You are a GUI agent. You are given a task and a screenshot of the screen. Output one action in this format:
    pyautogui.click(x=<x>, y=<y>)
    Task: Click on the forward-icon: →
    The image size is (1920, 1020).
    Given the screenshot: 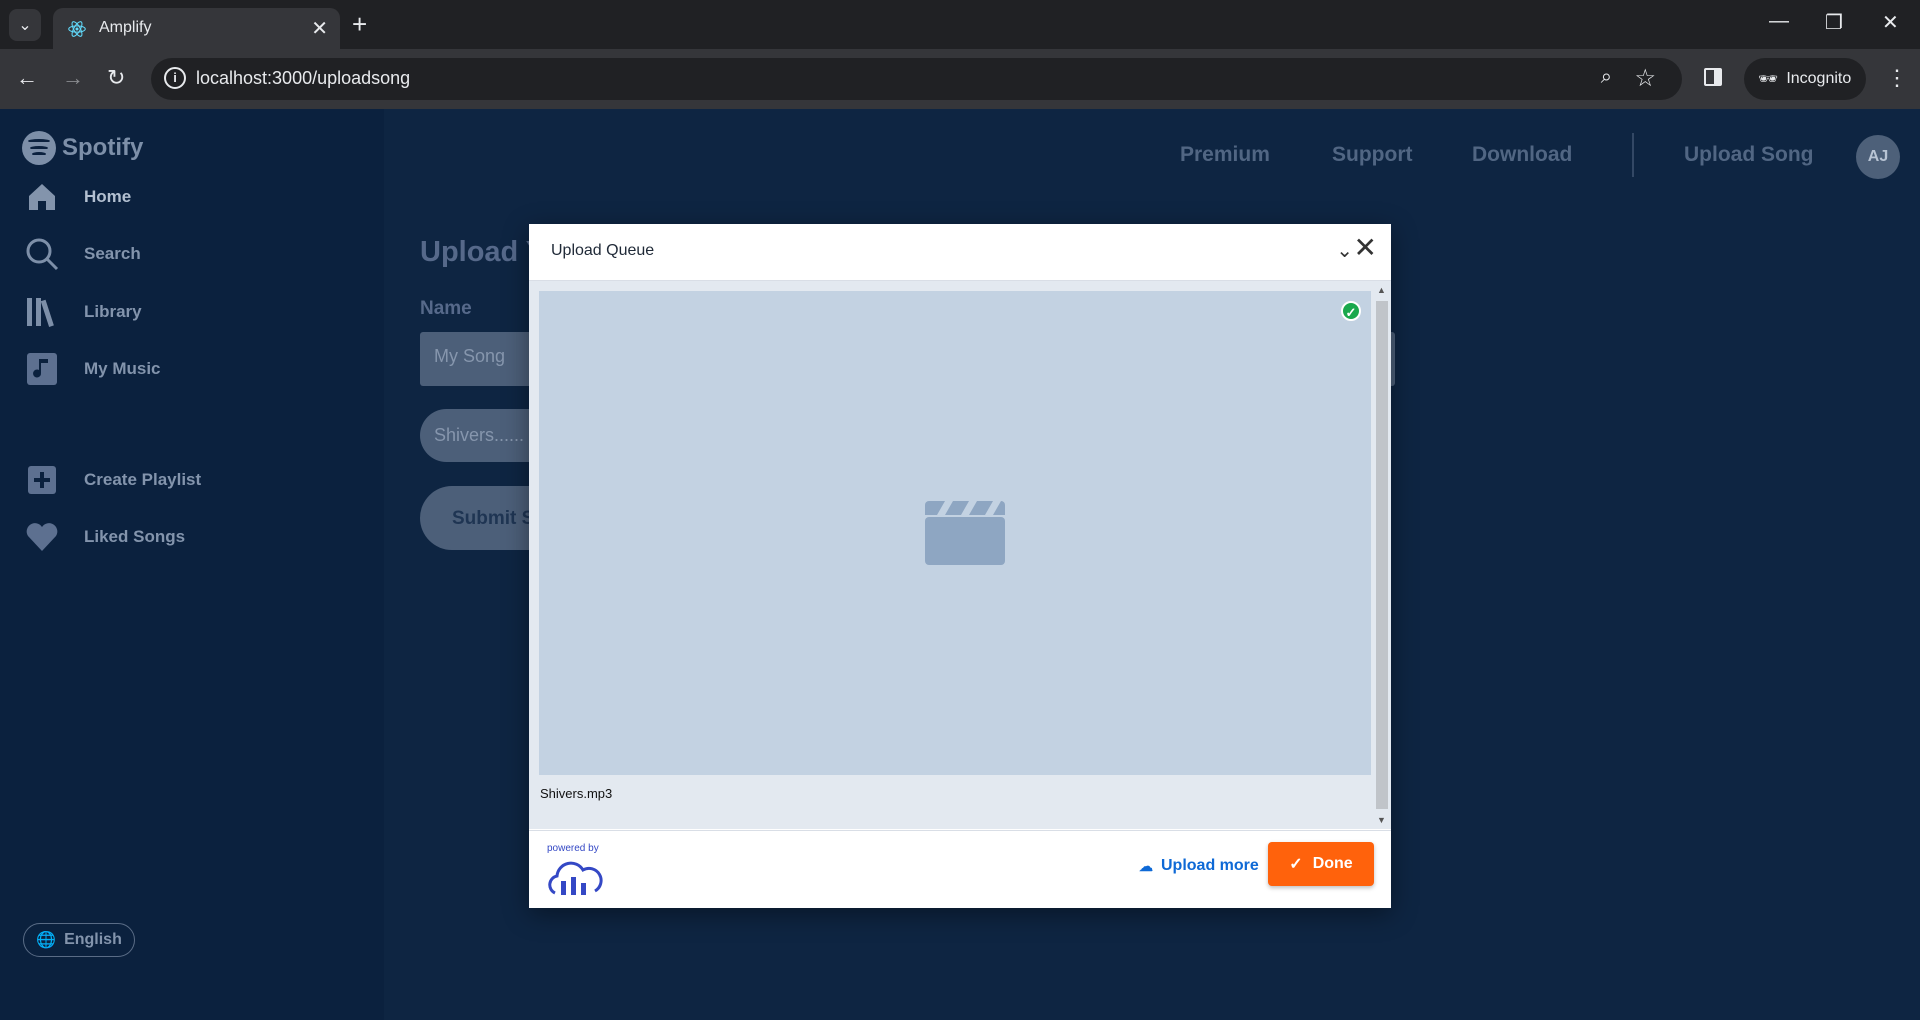 What is the action you would take?
    pyautogui.click(x=73, y=78)
    